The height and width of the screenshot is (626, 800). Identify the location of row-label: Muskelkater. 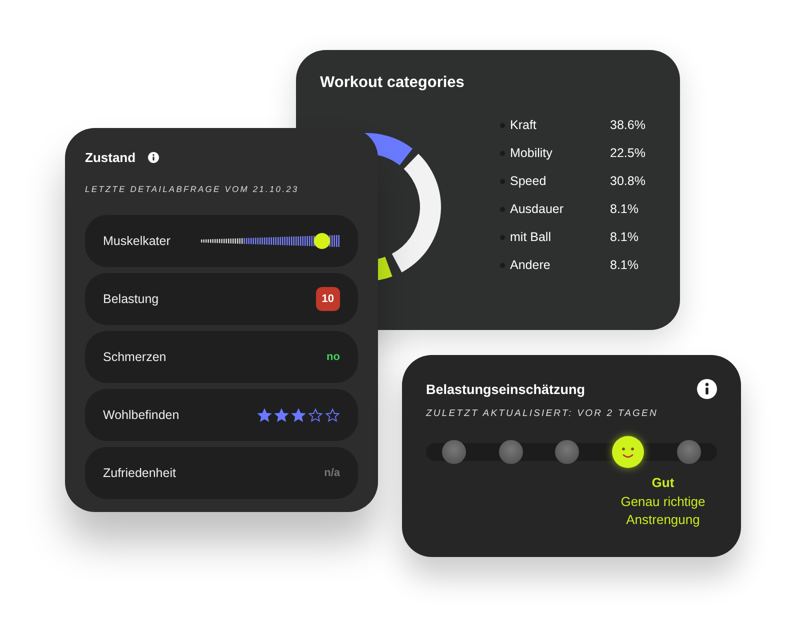
(136, 241).